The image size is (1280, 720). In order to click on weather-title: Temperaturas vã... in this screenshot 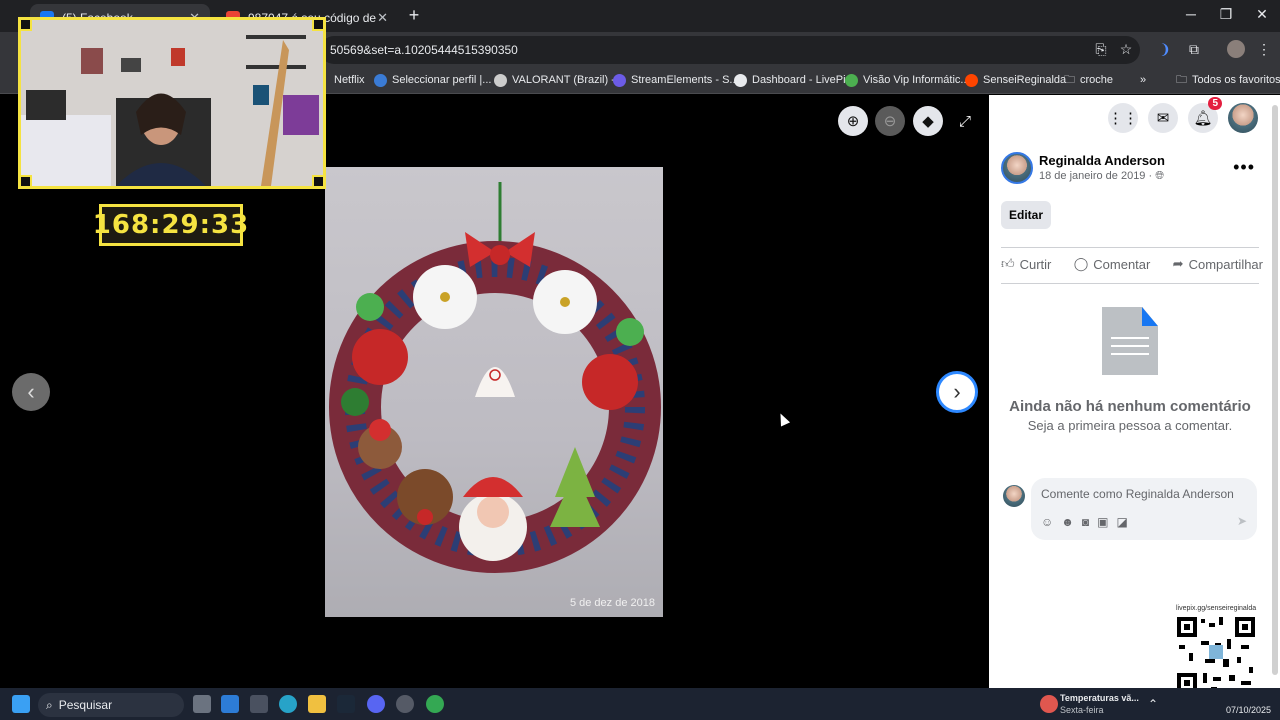, I will do `click(1099, 698)`.